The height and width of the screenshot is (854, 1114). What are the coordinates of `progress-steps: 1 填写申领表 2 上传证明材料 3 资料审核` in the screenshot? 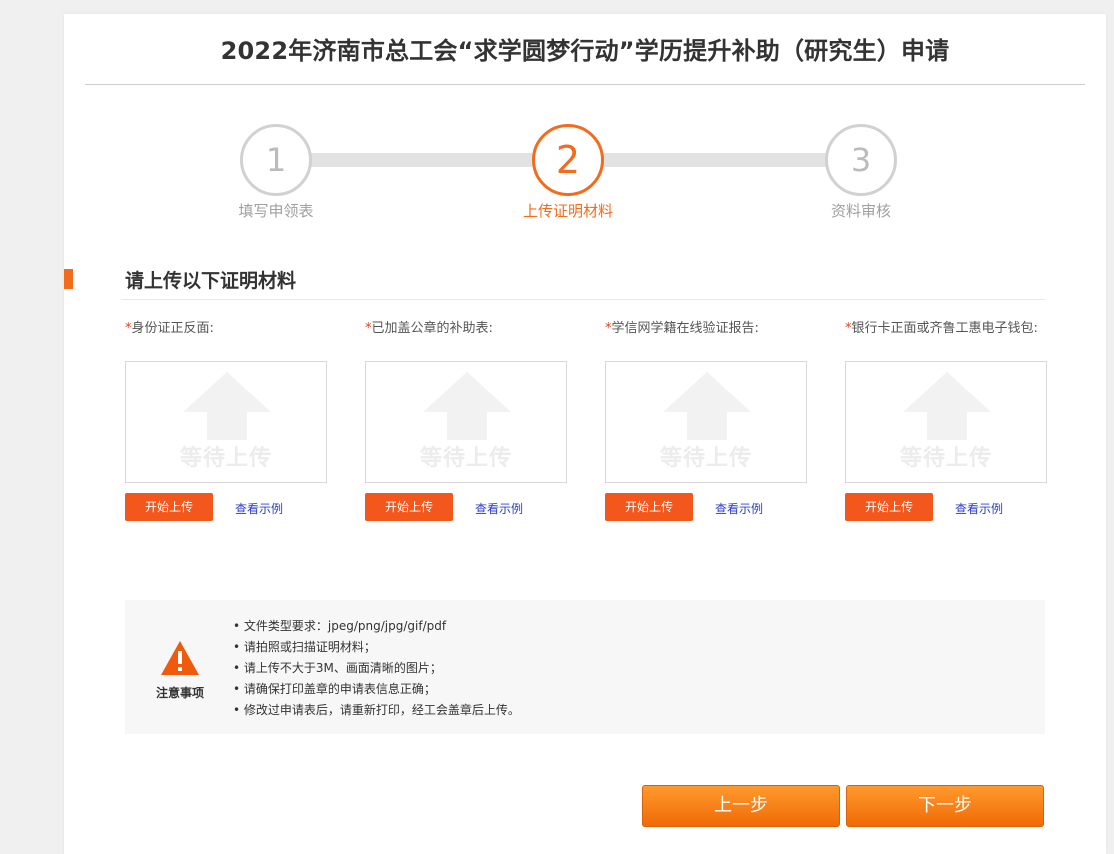 It's located at (585, 179).